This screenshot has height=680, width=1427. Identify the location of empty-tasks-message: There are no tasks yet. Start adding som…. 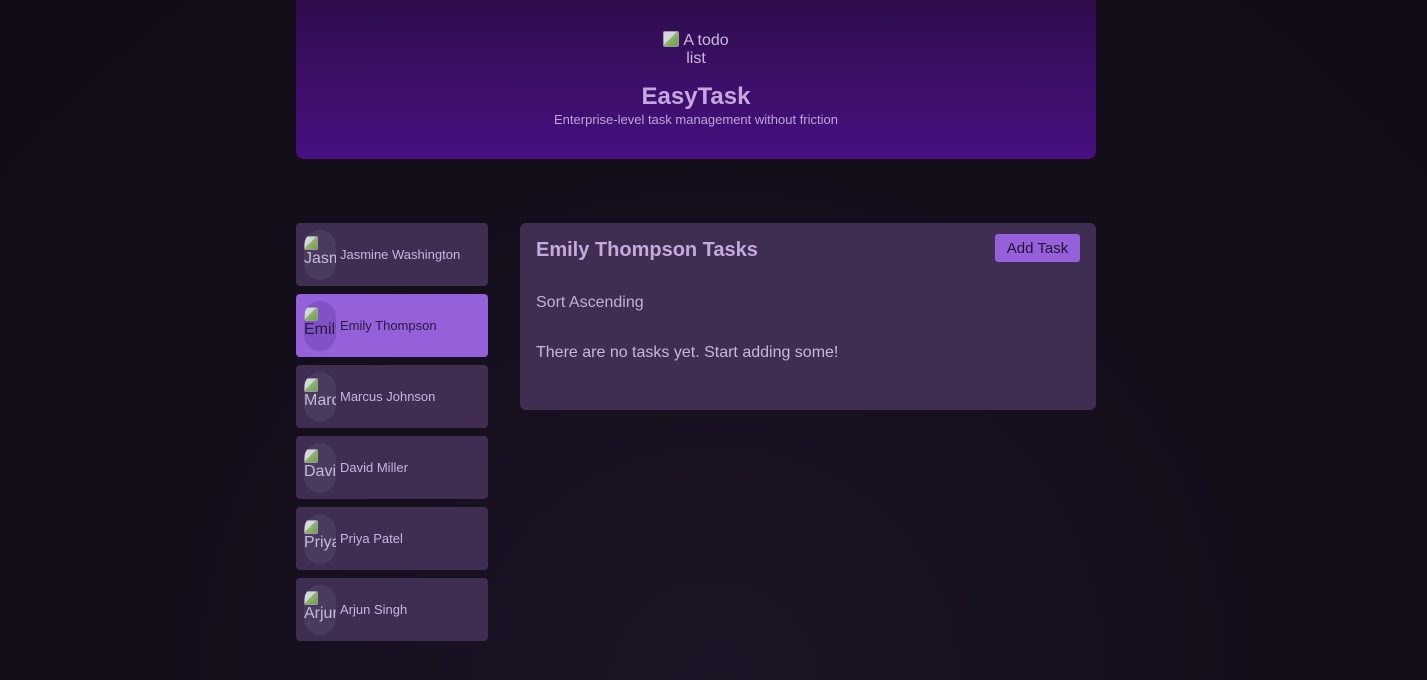
(687, 352).